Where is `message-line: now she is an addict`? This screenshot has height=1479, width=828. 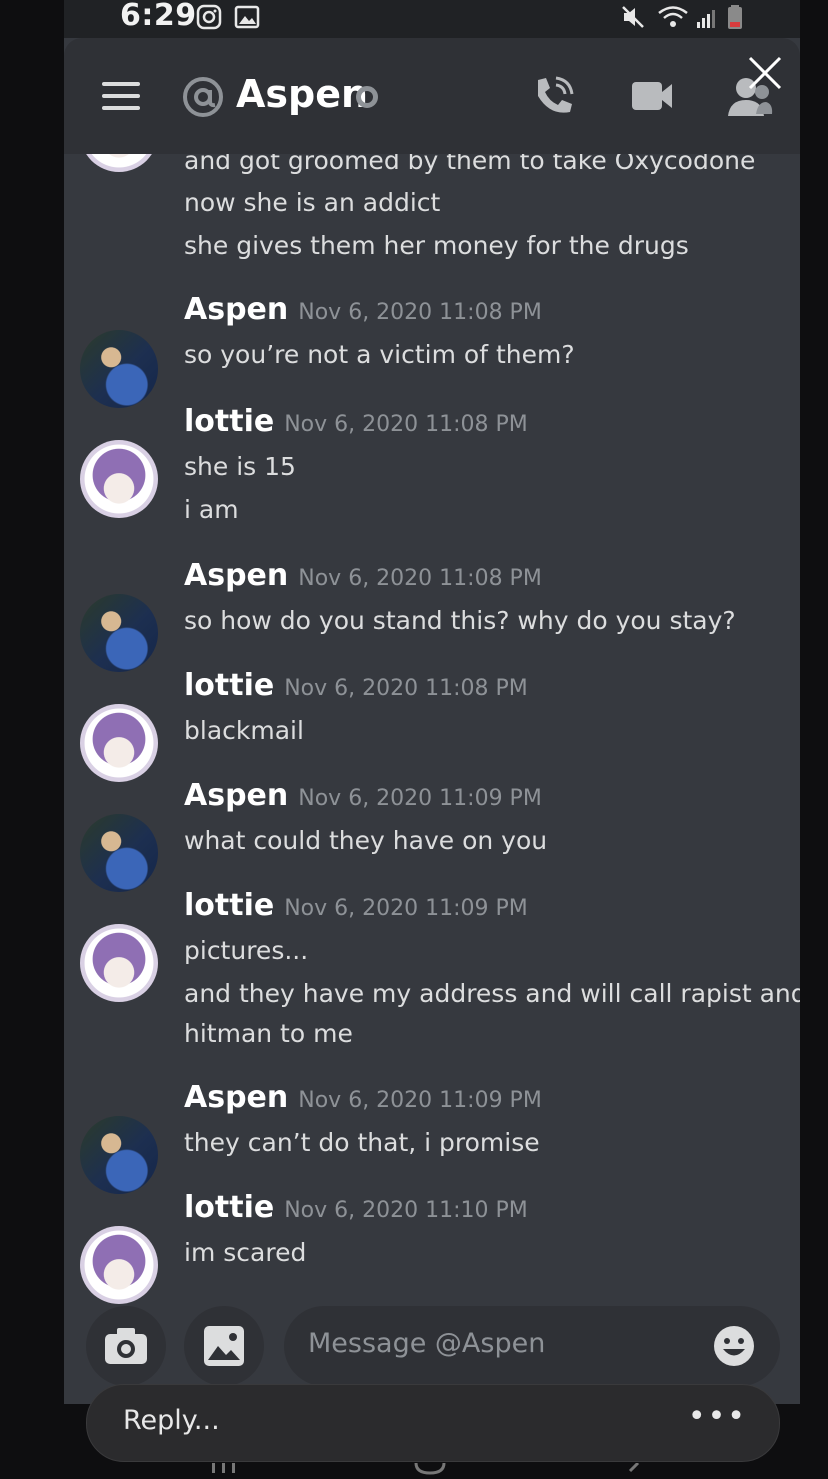 message-line: now she is an addict is located at coordinates (312, 202).